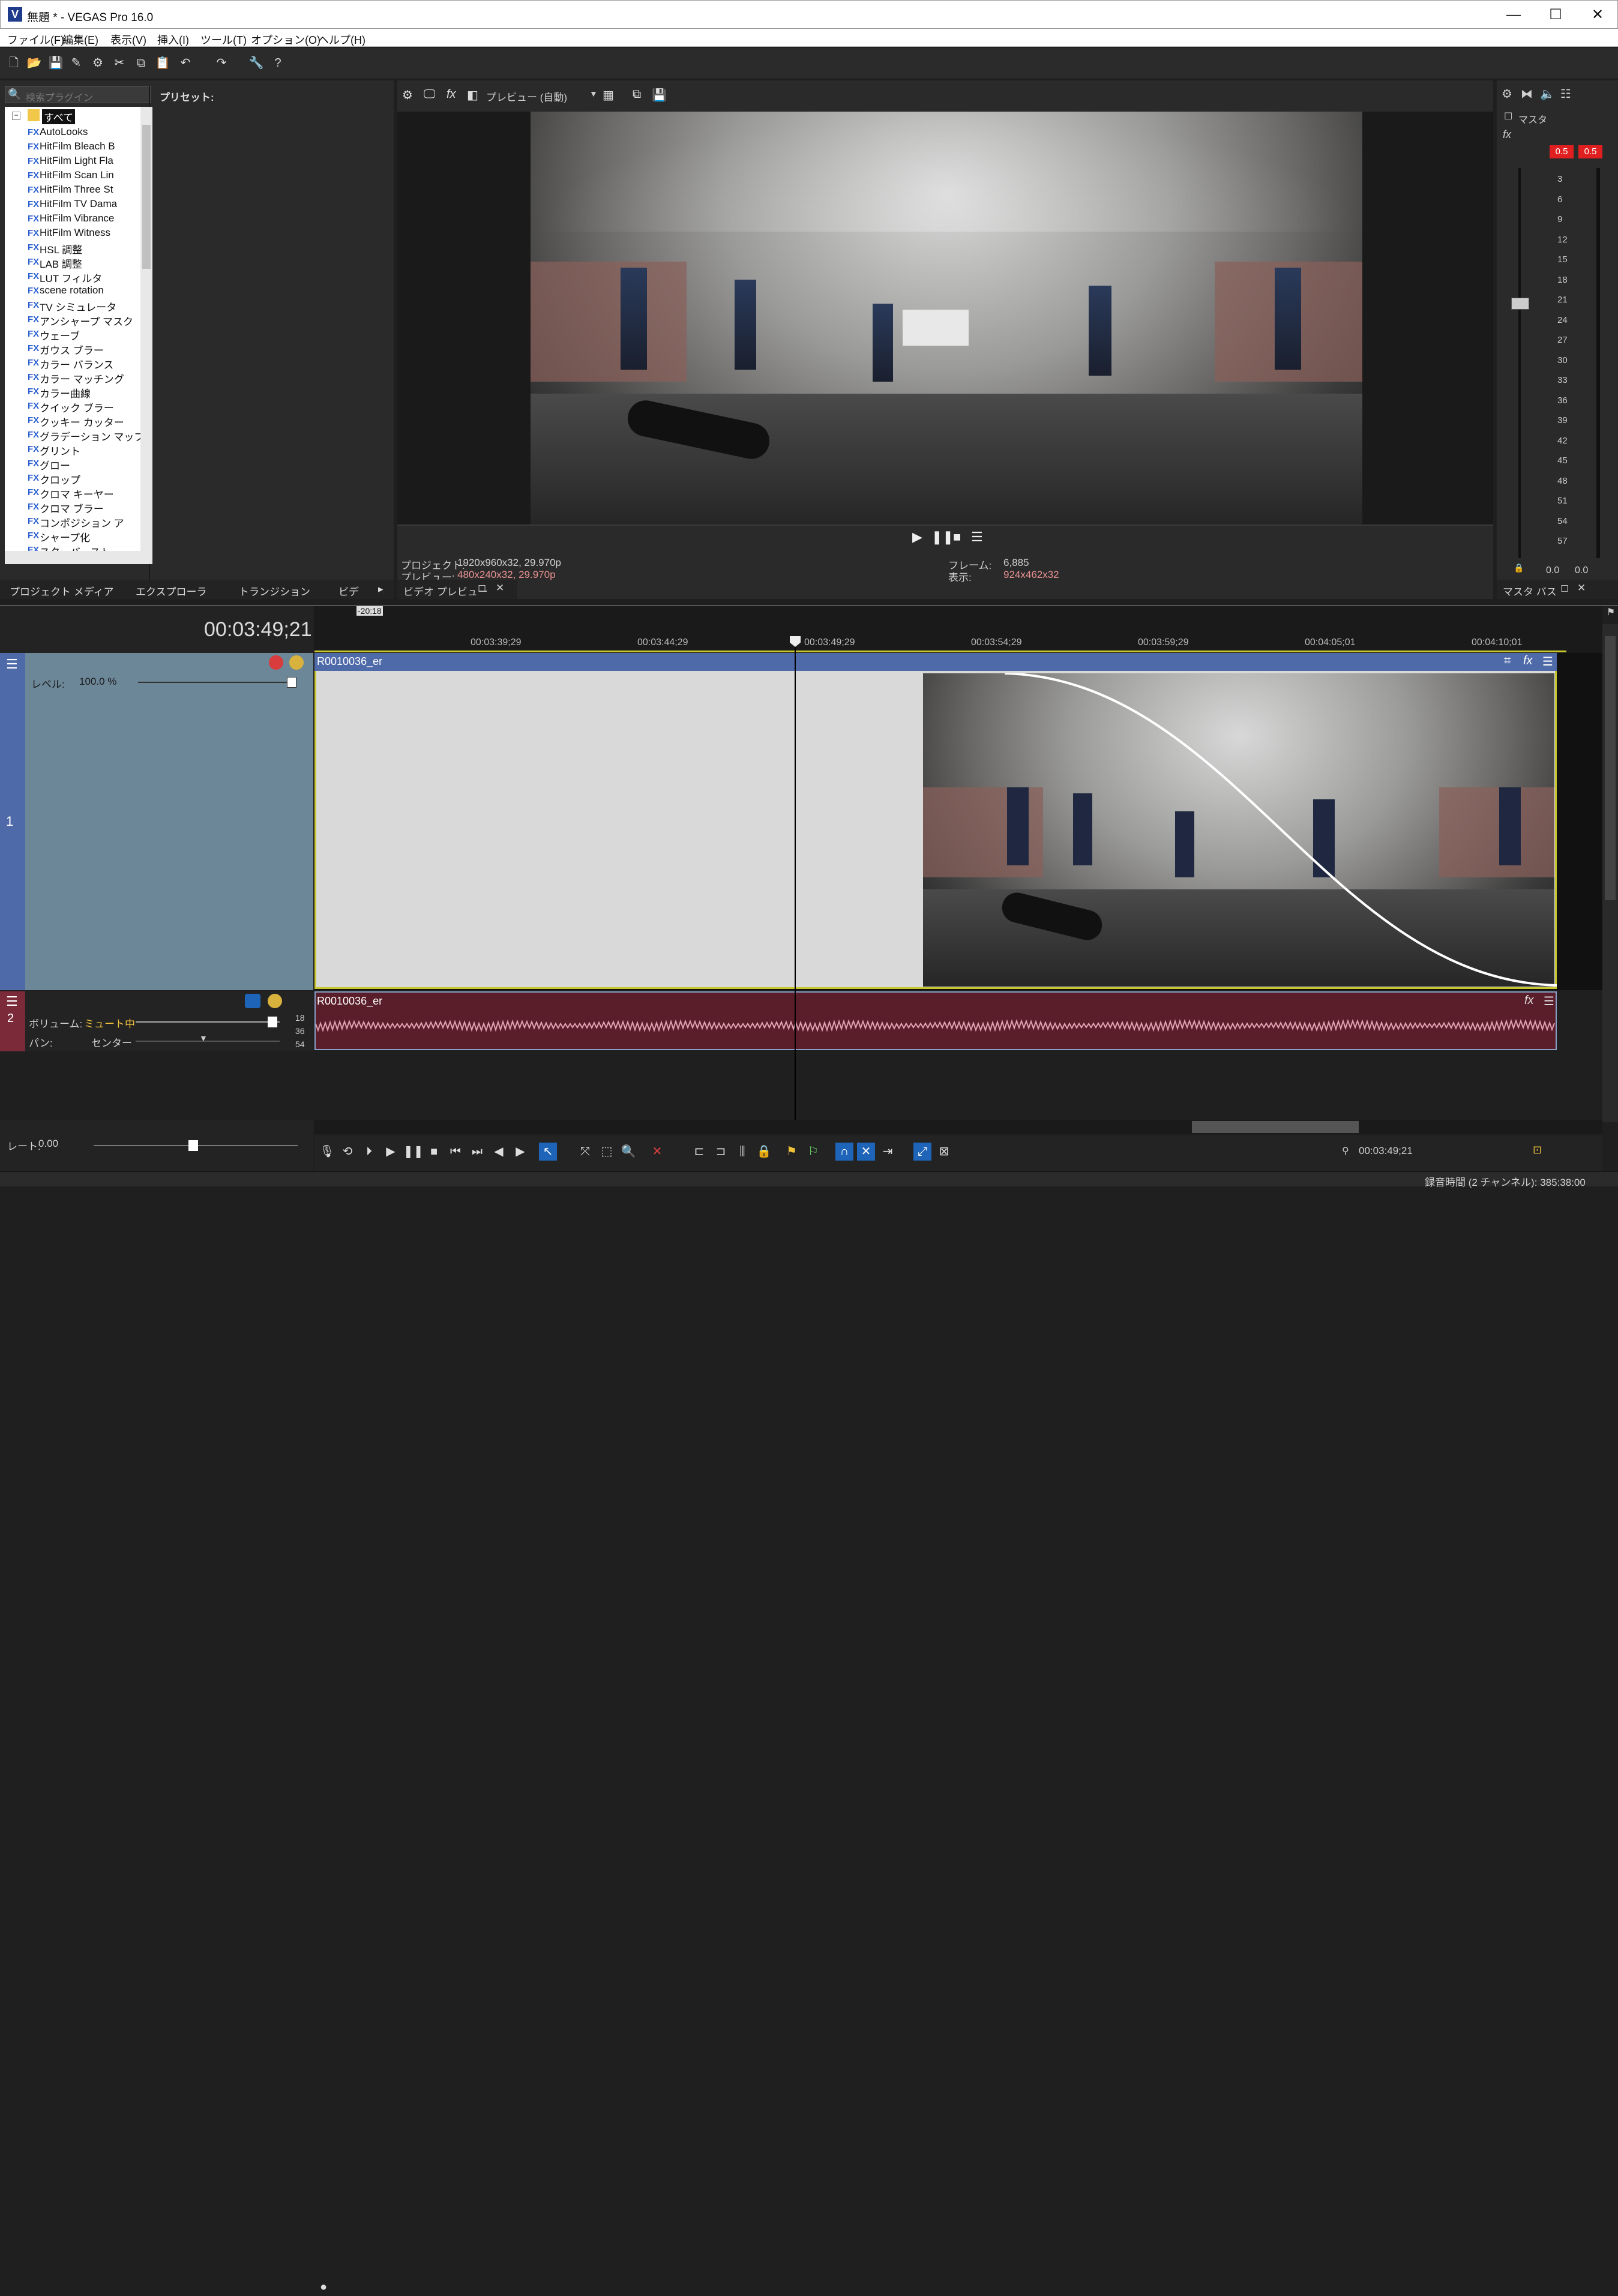 The width and height of the screenshot is (1618, 2296). Describe the element at coordinates (795, 880) in the screenshot. I see `playhead` at that location.